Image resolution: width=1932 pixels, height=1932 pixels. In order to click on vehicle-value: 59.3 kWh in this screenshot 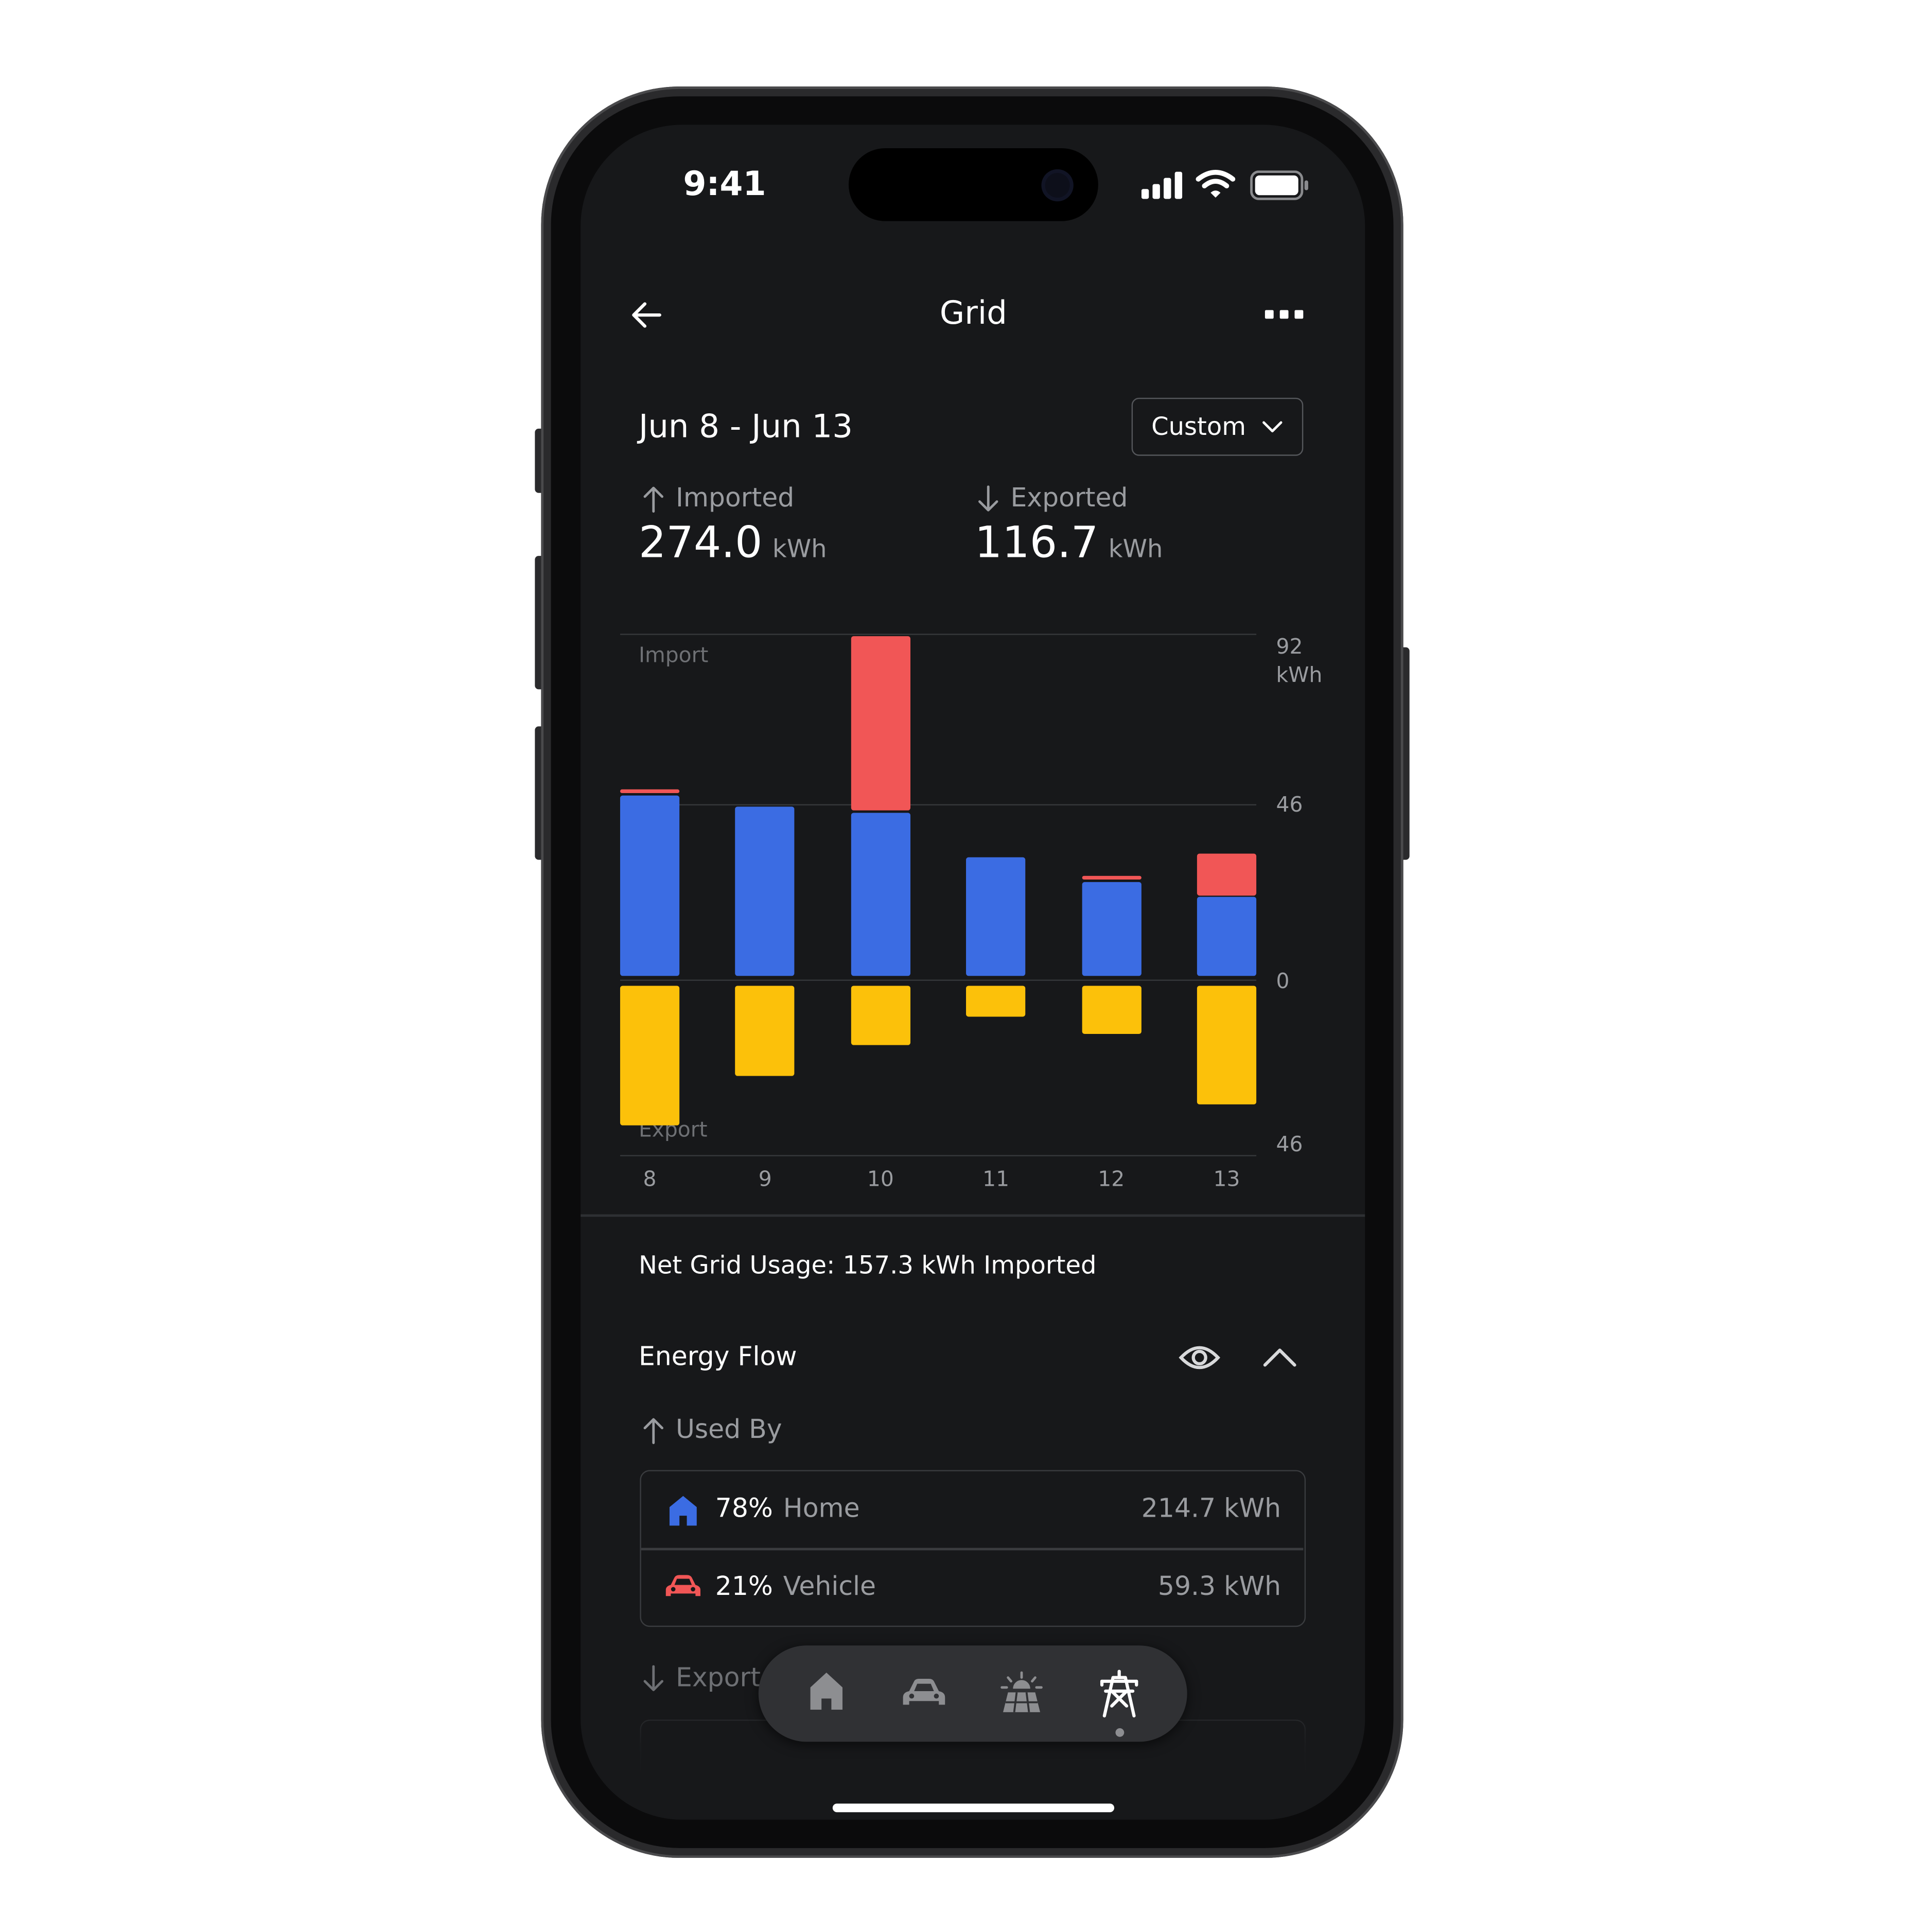, I will do `click(1219, 1586)`.